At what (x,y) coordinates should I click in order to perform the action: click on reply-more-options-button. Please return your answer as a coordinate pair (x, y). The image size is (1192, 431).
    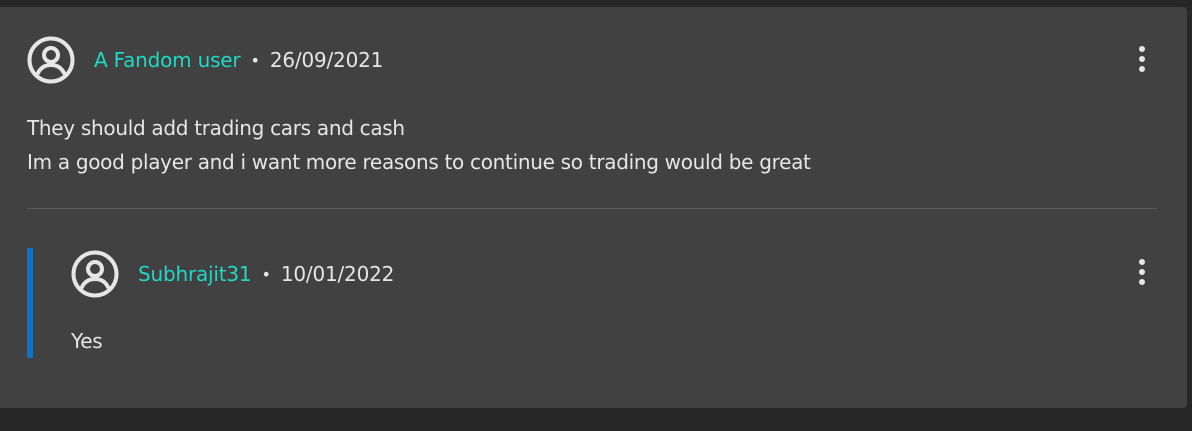
    Looking at the image, I should click on (1142, 272).